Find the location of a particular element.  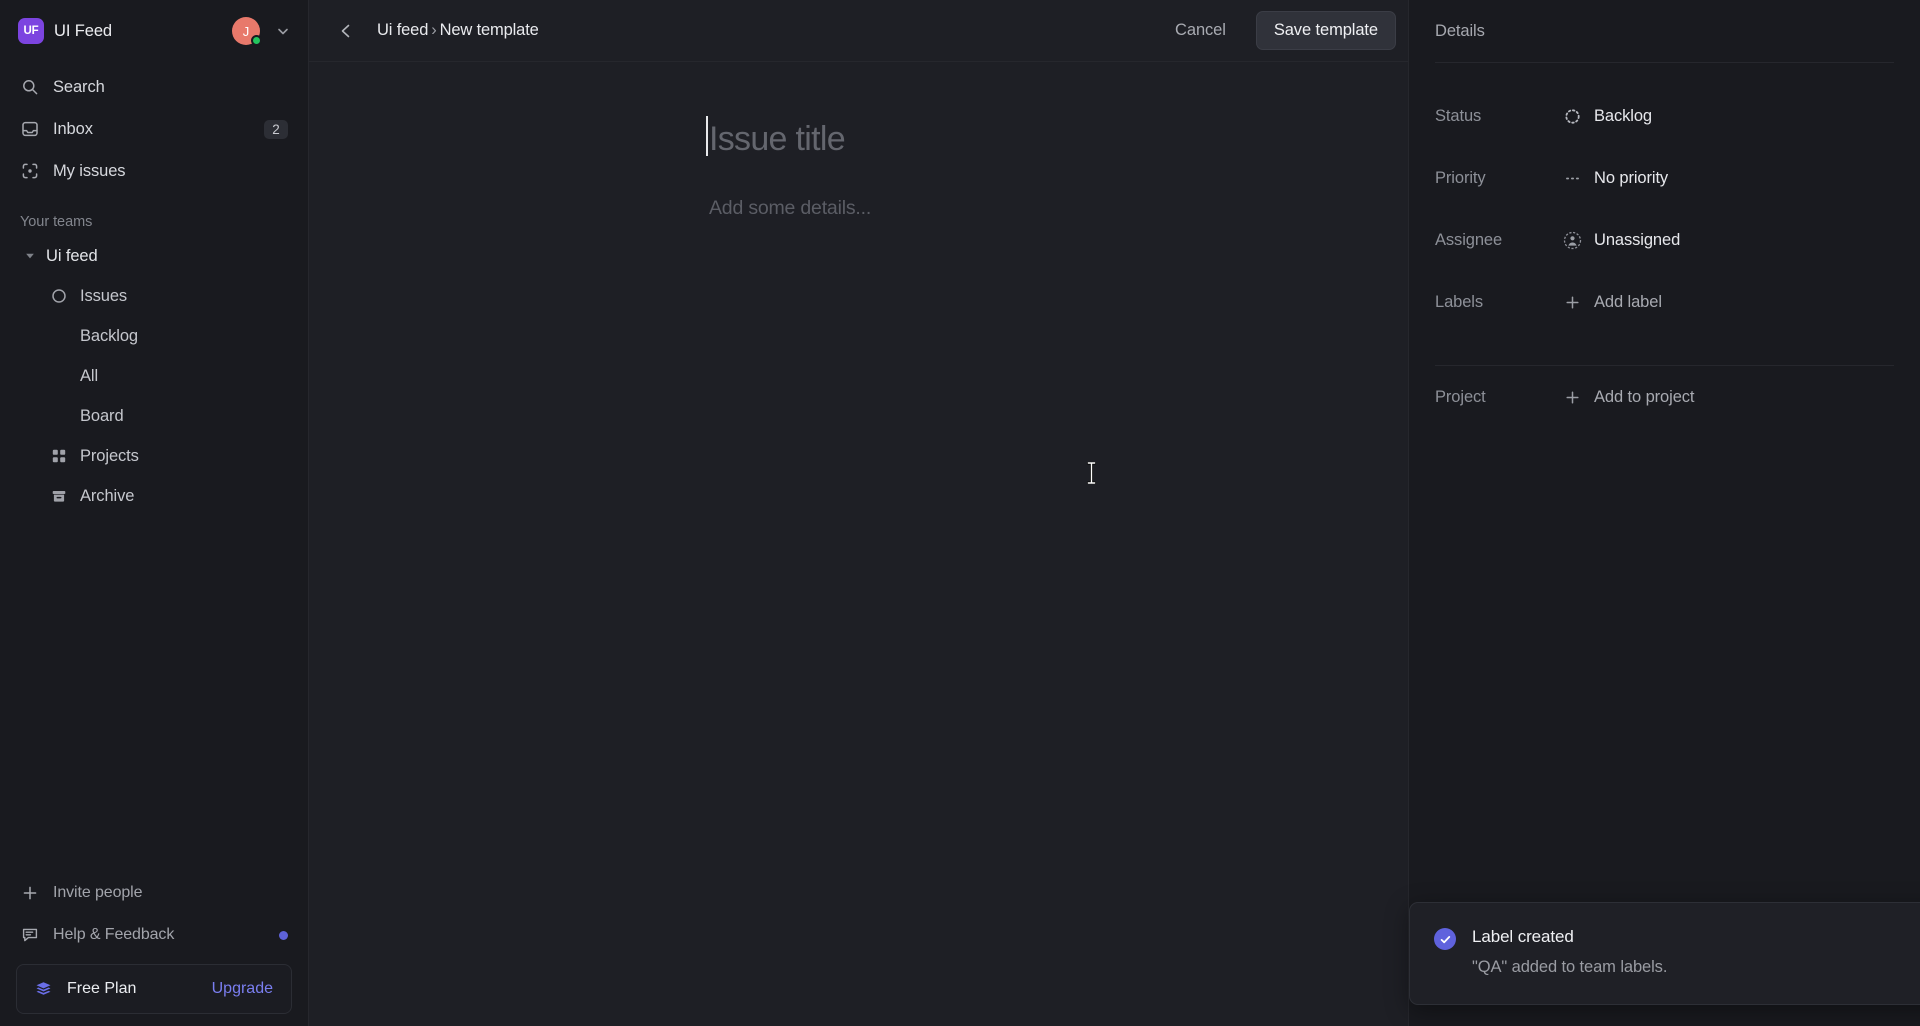

workspace-header: UF UI Feed J is located at coordinates (154, 31).